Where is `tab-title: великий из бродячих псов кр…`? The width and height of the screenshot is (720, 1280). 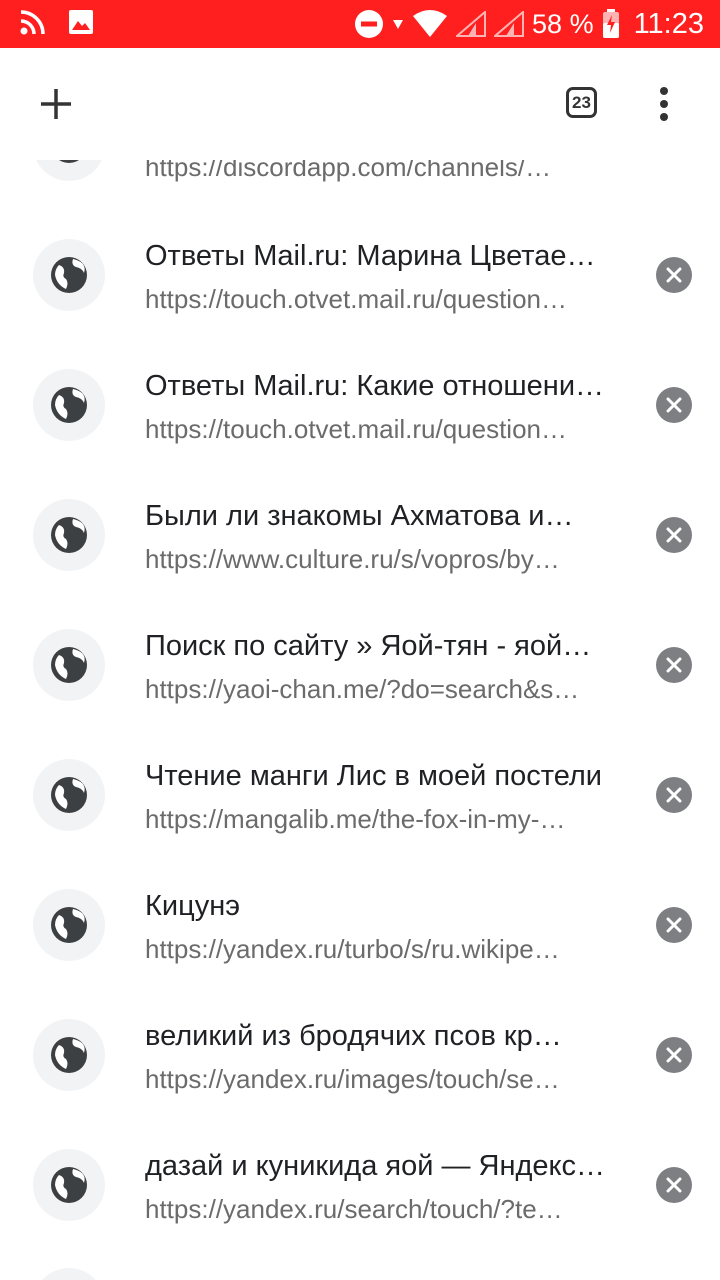 tab-title: великий из бродячих псов кр… is located at coordinates (353, 1036).